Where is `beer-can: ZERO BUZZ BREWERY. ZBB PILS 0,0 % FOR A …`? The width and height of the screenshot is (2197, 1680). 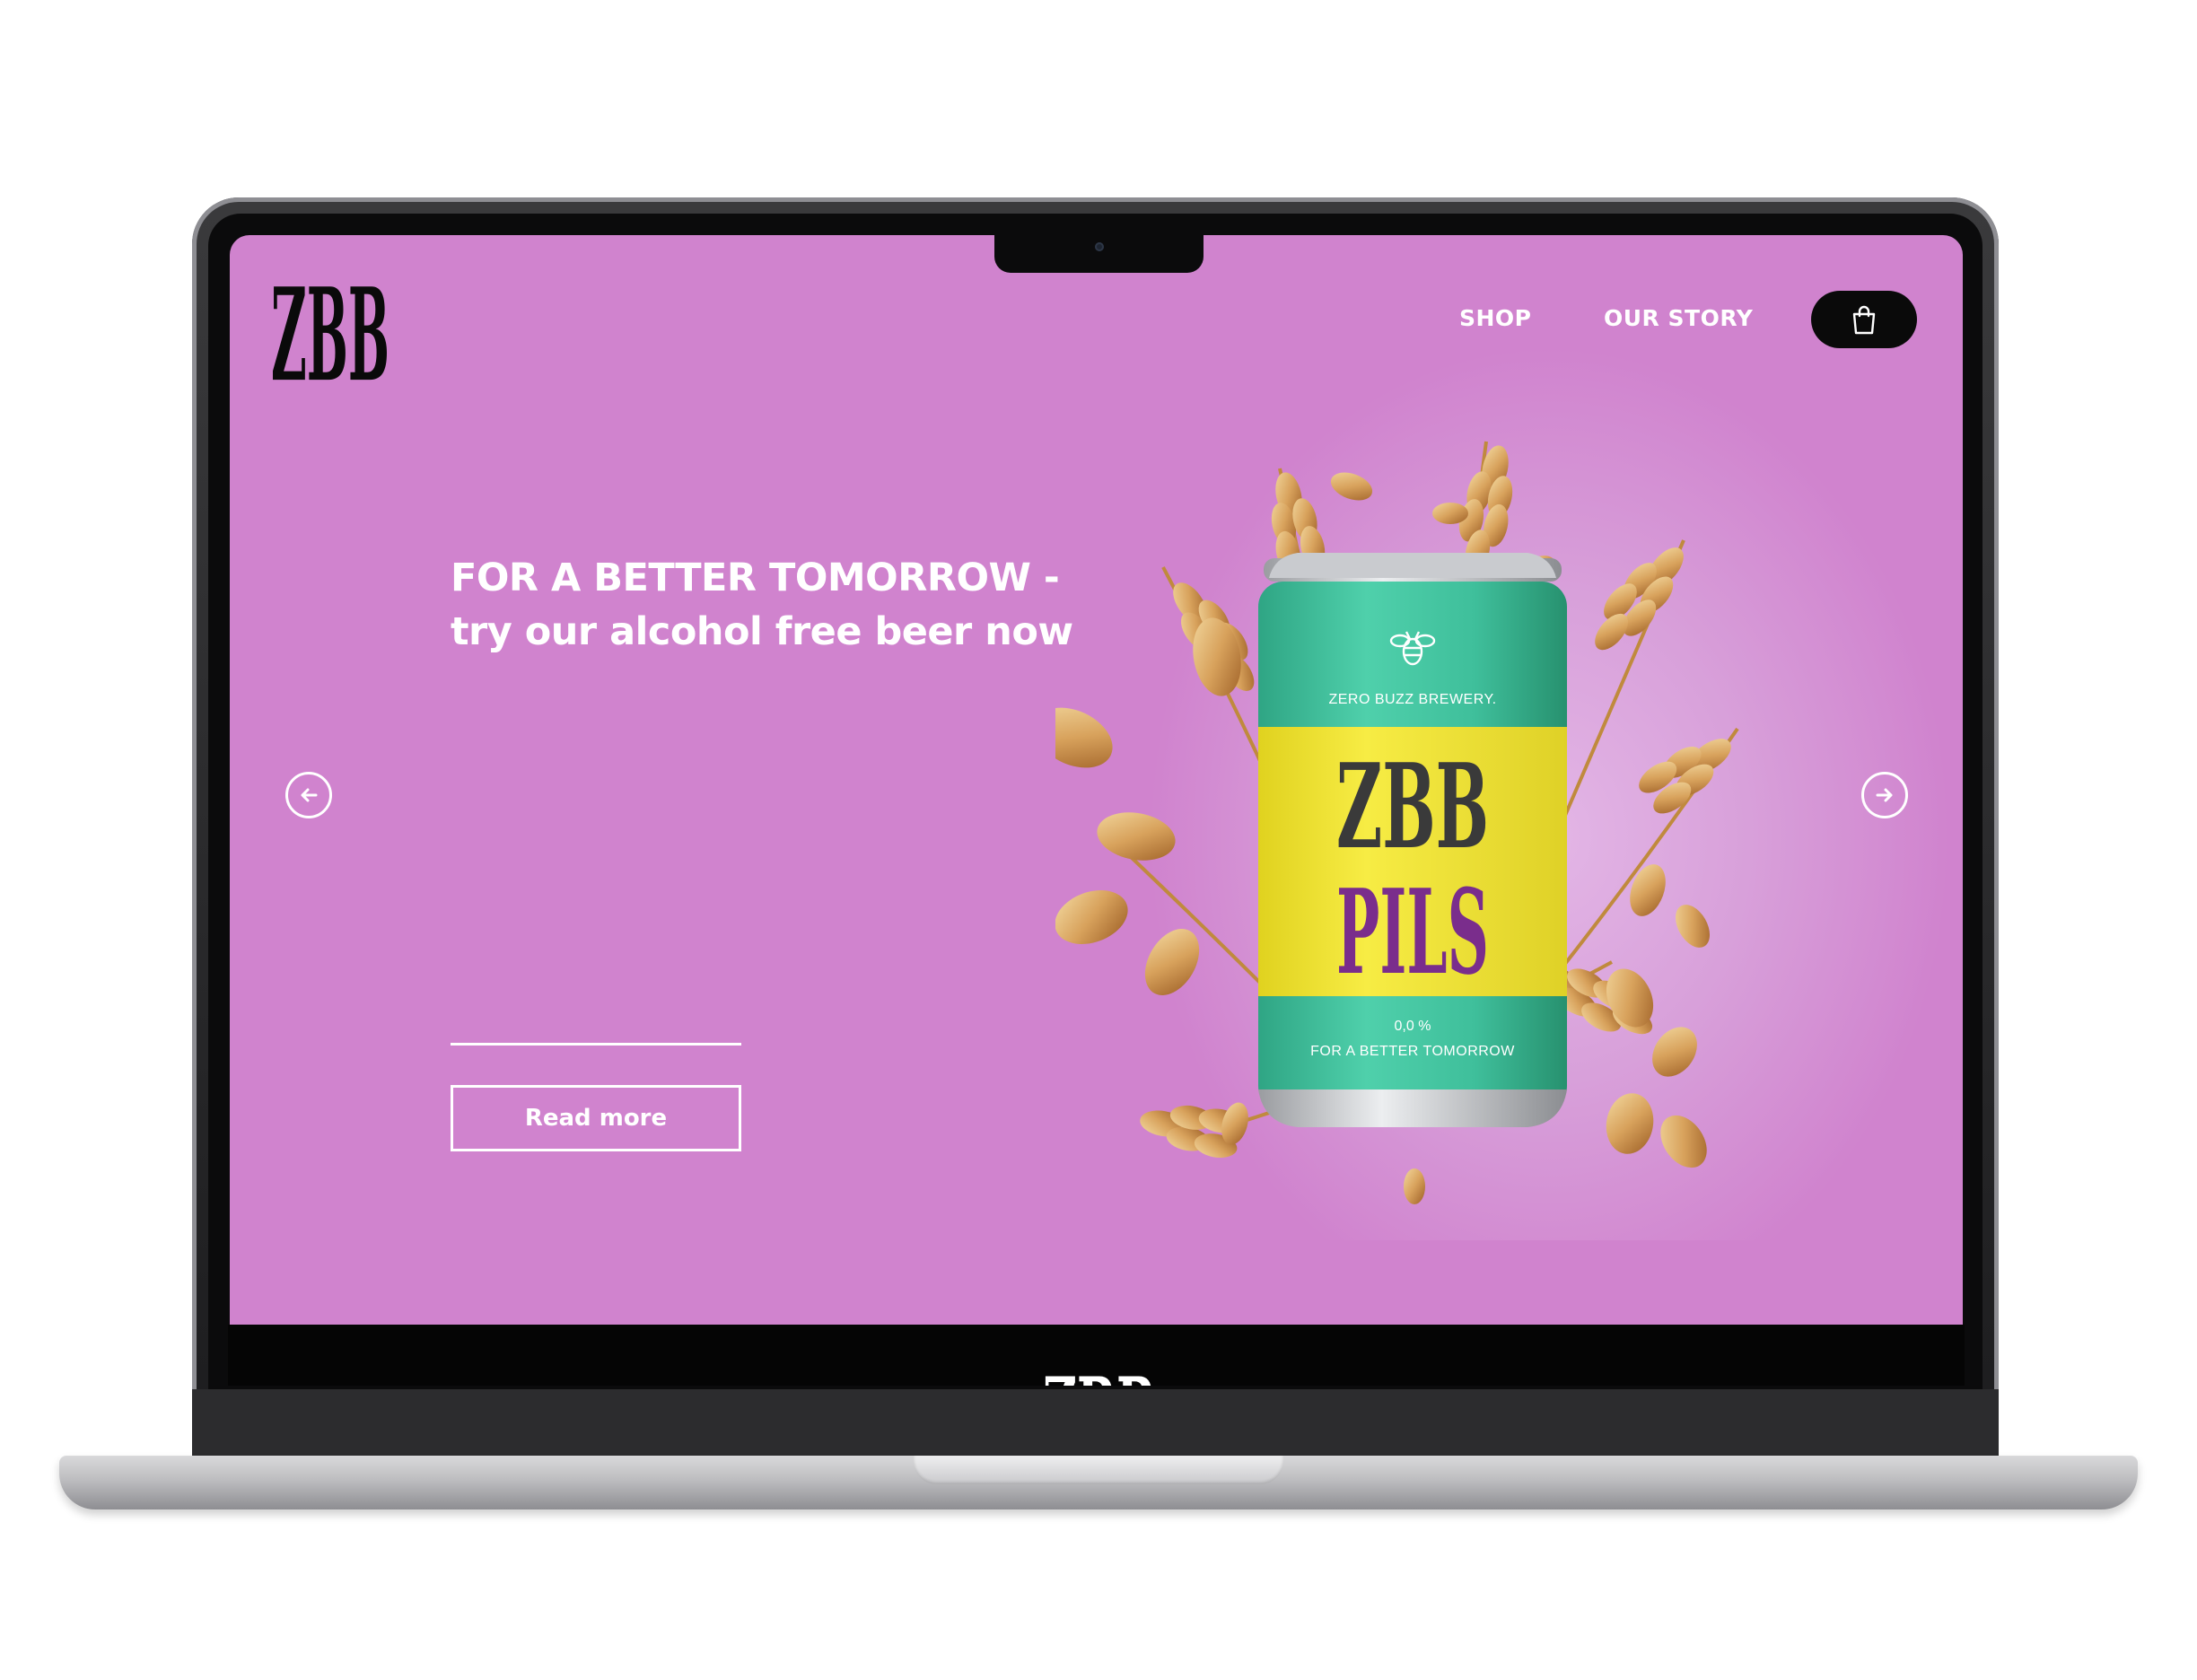 beer-can: ZERO BUZZ BREWERY. ZBB PILS 0,0 % FOR A … is located at coordinates (1412, 840).